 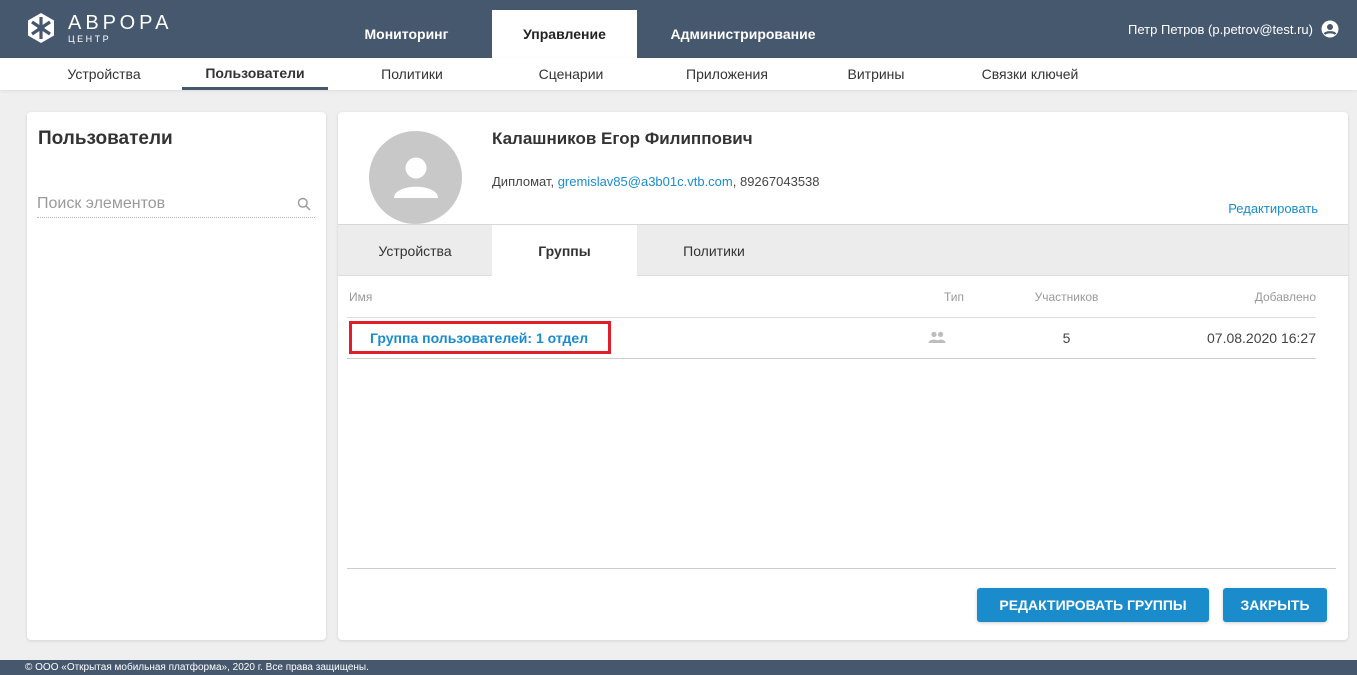 I want to click on account-circle-icon, so click(x=1330, y=29).